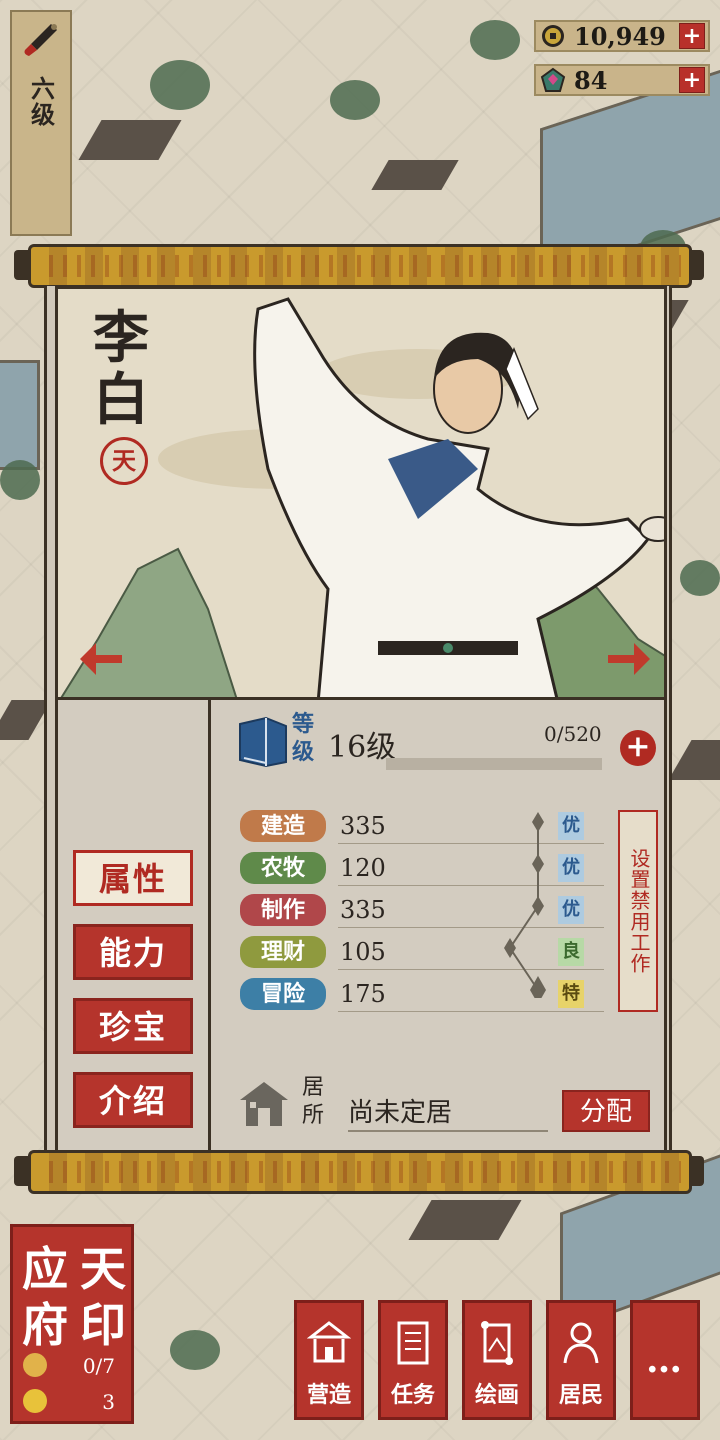  I want to click on coin-counter: 10,949 +, so click(622, 36).